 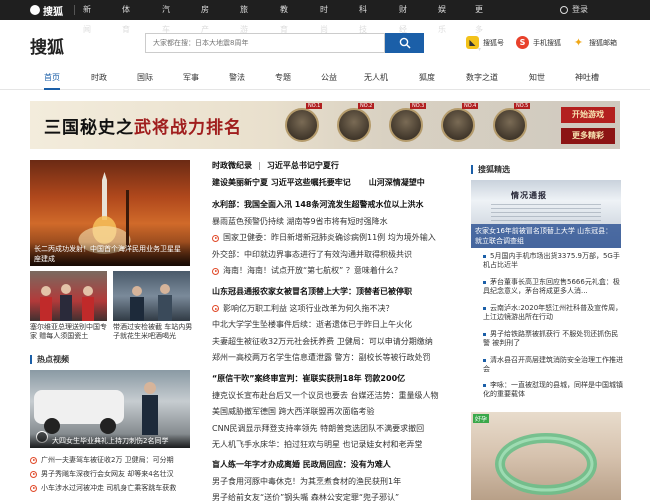 I want to click on sohu-news-logo: 搜狐 新闻, so click(x=153, y=45).